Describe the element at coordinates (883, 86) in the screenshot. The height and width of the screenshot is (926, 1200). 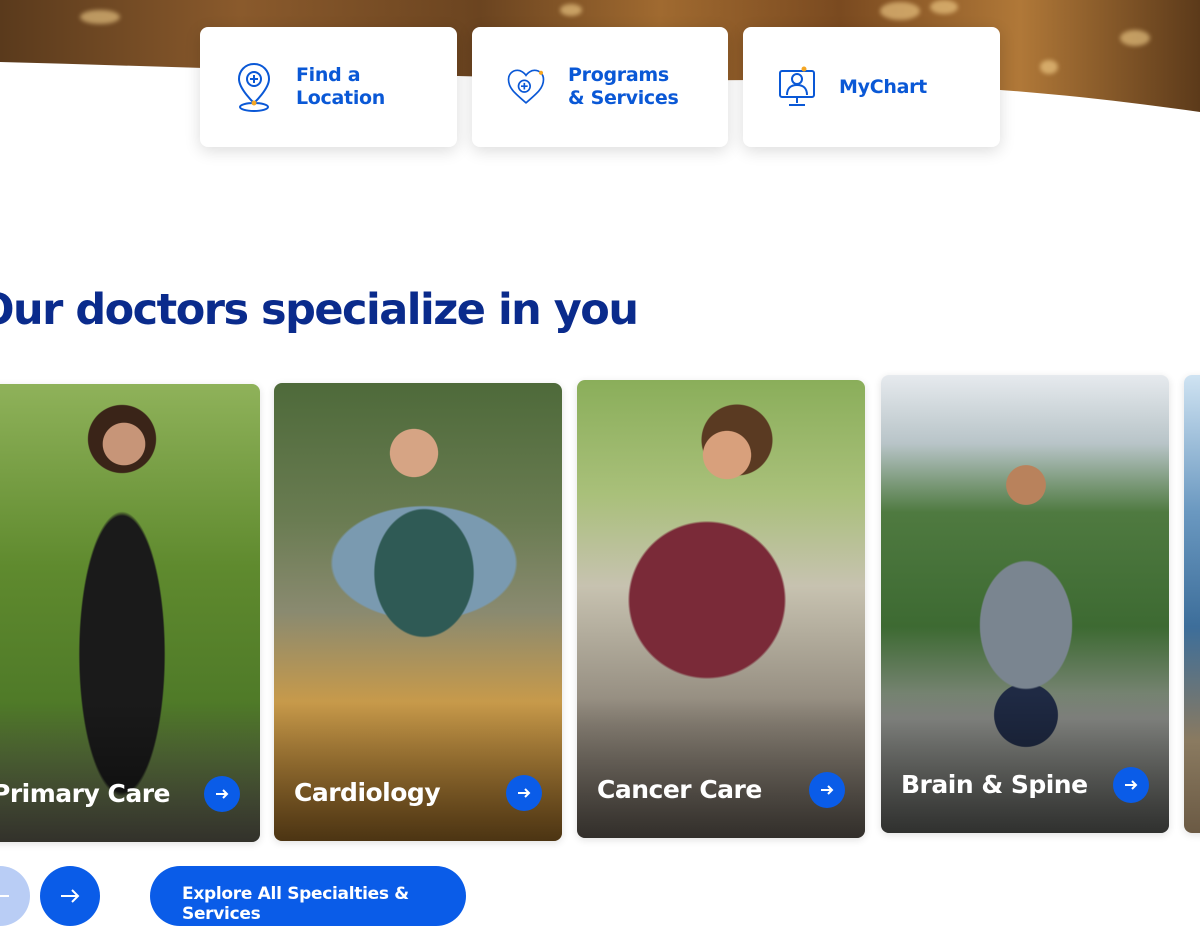
I see `mychart-label: MyChart` at that location.